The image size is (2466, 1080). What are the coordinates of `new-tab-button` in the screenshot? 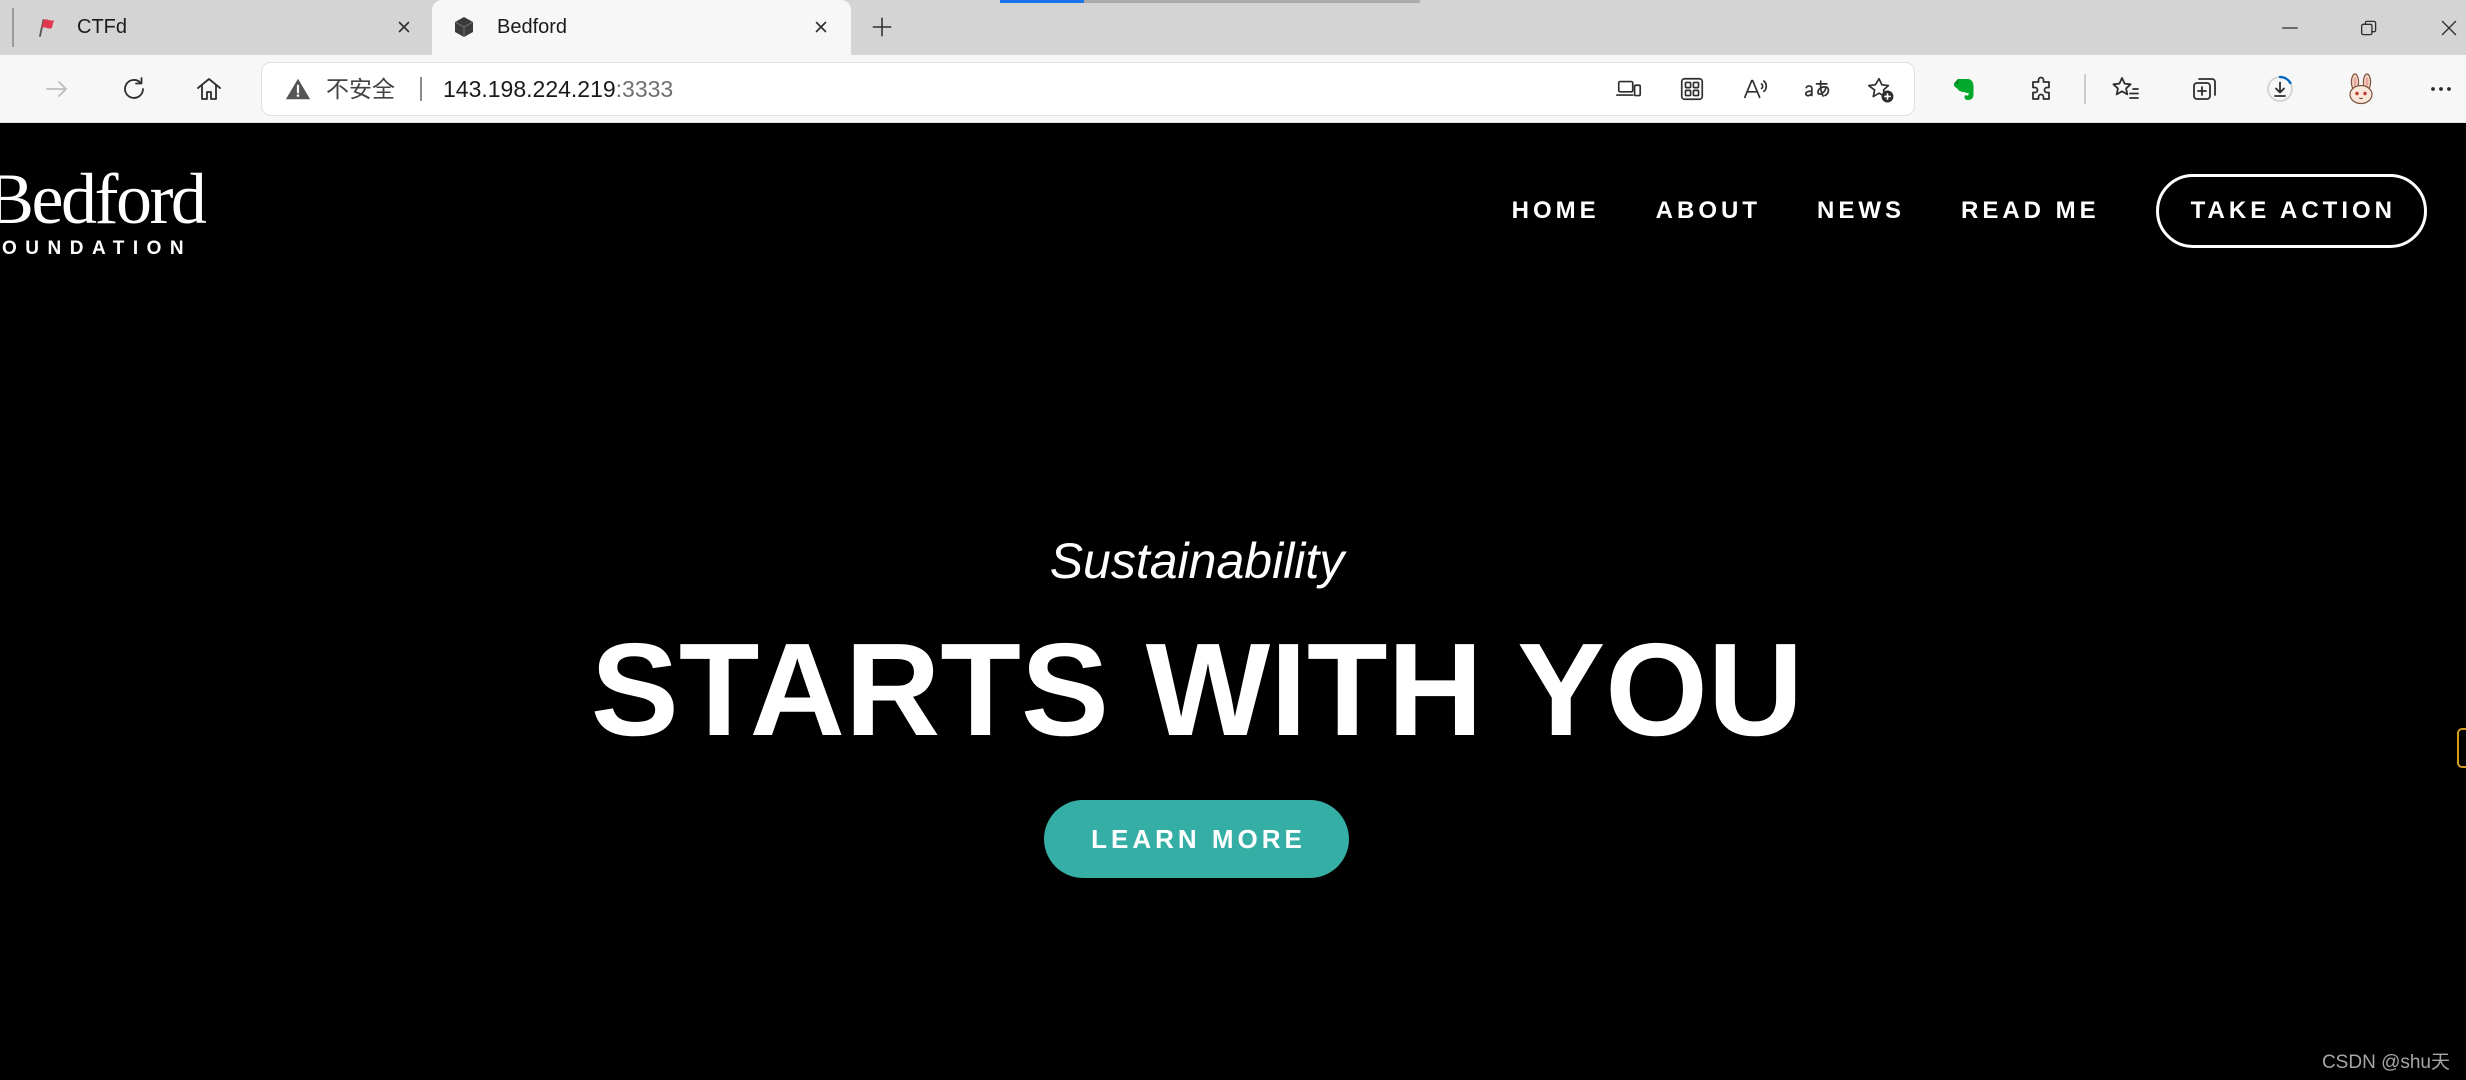 It's located at (882, 27).